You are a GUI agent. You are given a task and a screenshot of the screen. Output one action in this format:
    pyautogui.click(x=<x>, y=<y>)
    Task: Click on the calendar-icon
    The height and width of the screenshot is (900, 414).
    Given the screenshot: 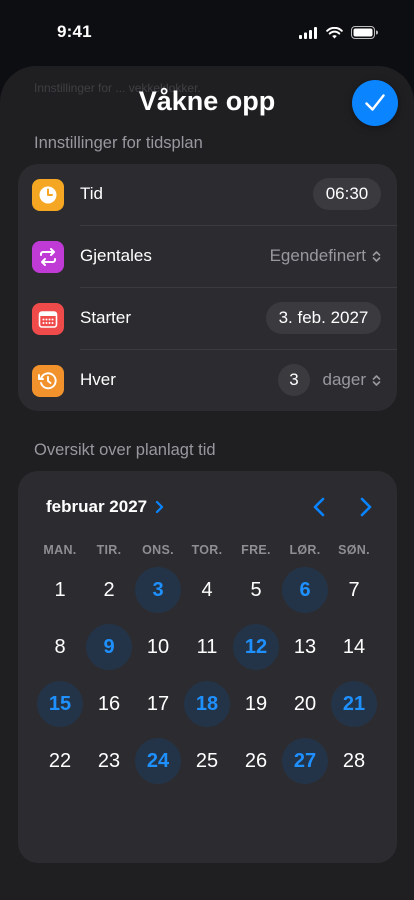 What is the action you would take?
    pyautogui.click(x=48, y=319)
    